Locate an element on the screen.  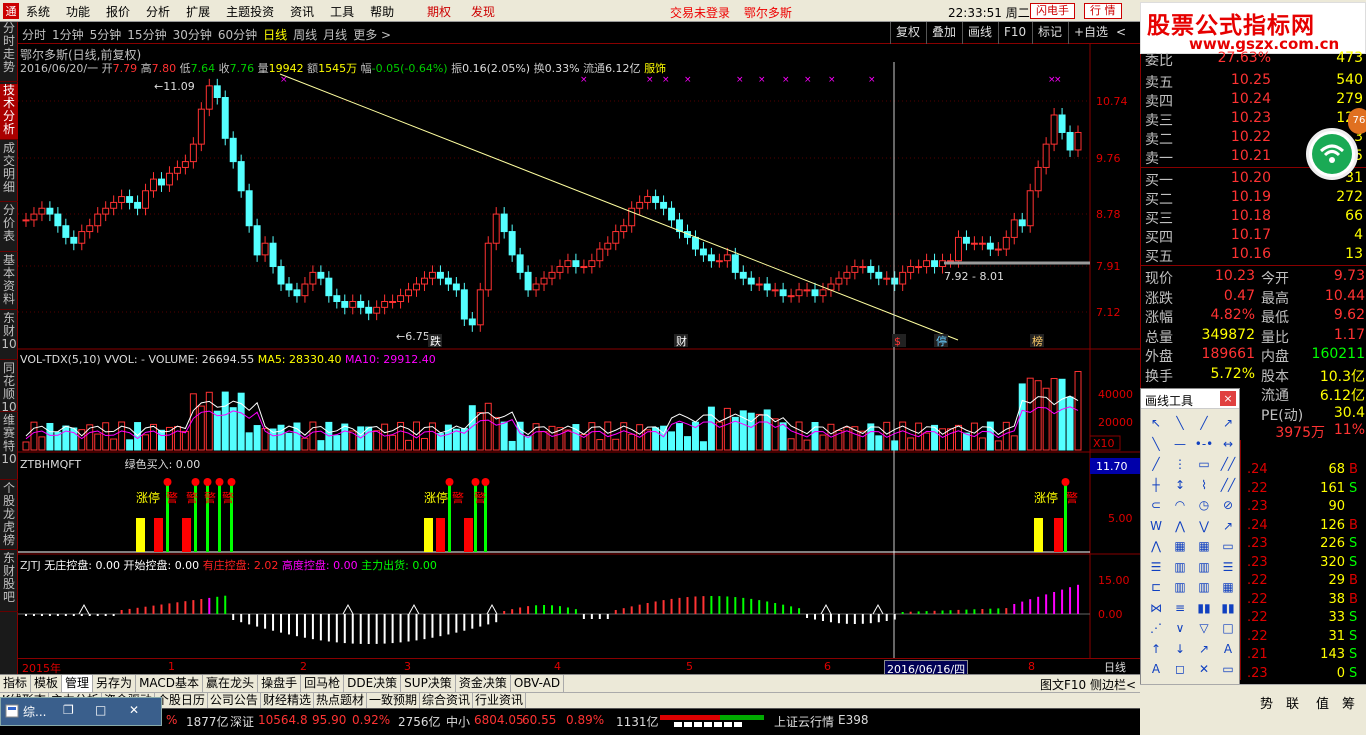
zt-title: ZTBHMQFT is located at coordinates (50, 464).